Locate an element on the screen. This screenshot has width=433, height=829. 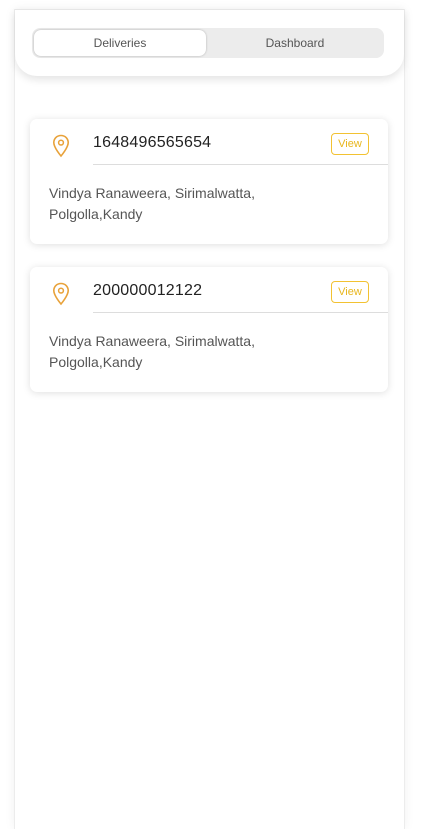
tab-dashboard: Dashboard is located at coordinates (295, 43).